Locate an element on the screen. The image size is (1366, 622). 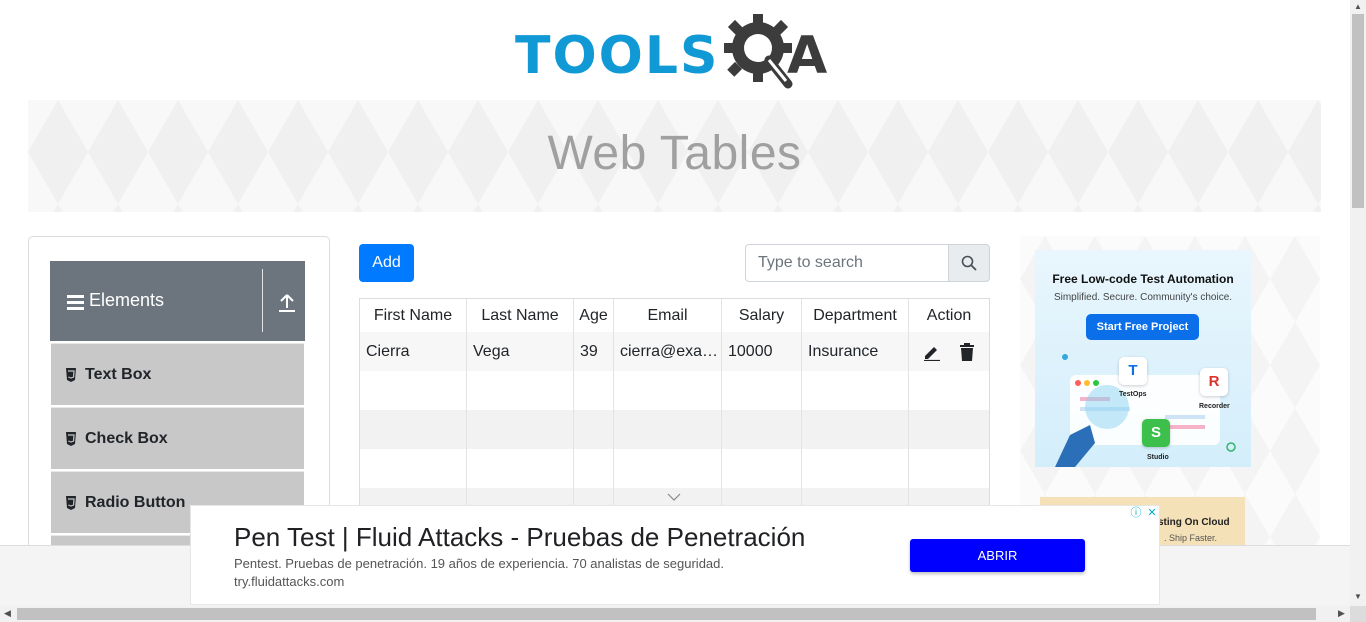
ad-close-icon: ✕ is located at coordinates (1152, 513).